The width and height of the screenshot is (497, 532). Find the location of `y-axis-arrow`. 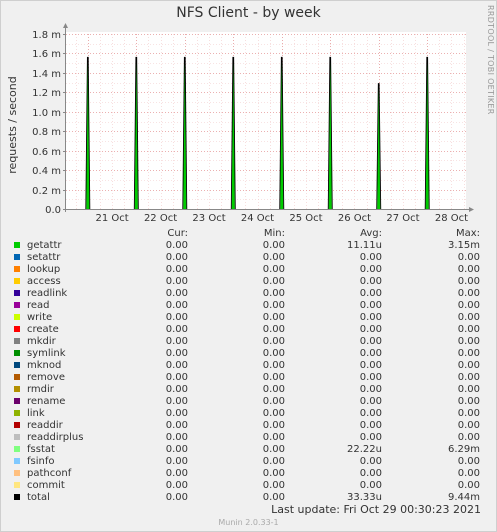

y-axis-arrow is located at coordinates (65, 25).